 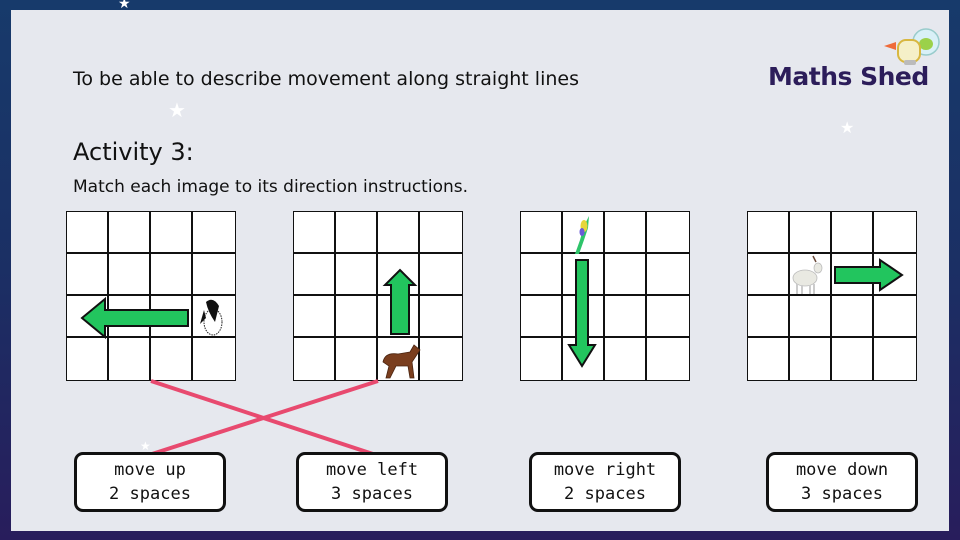 I want to click on arrow-up-icon, so click(x=400, y=301).